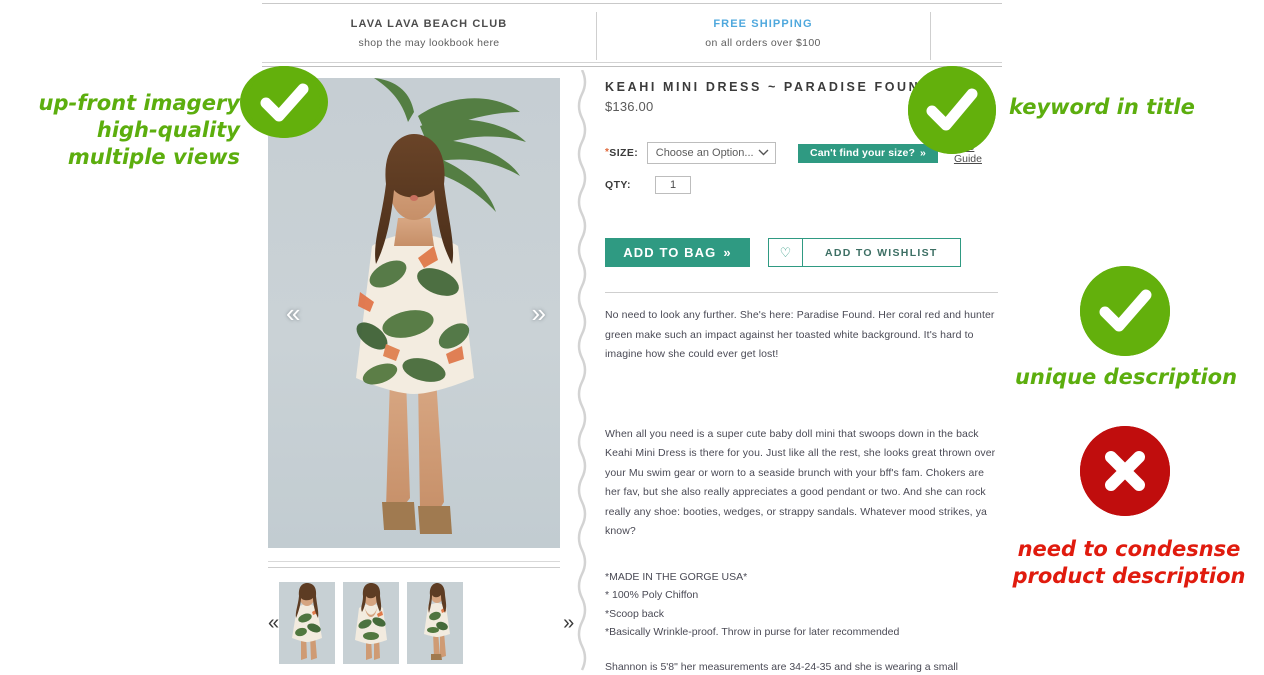  I want to click on add-to-wishlist-button: ADD TO WISHLIST, so click(881, 252).